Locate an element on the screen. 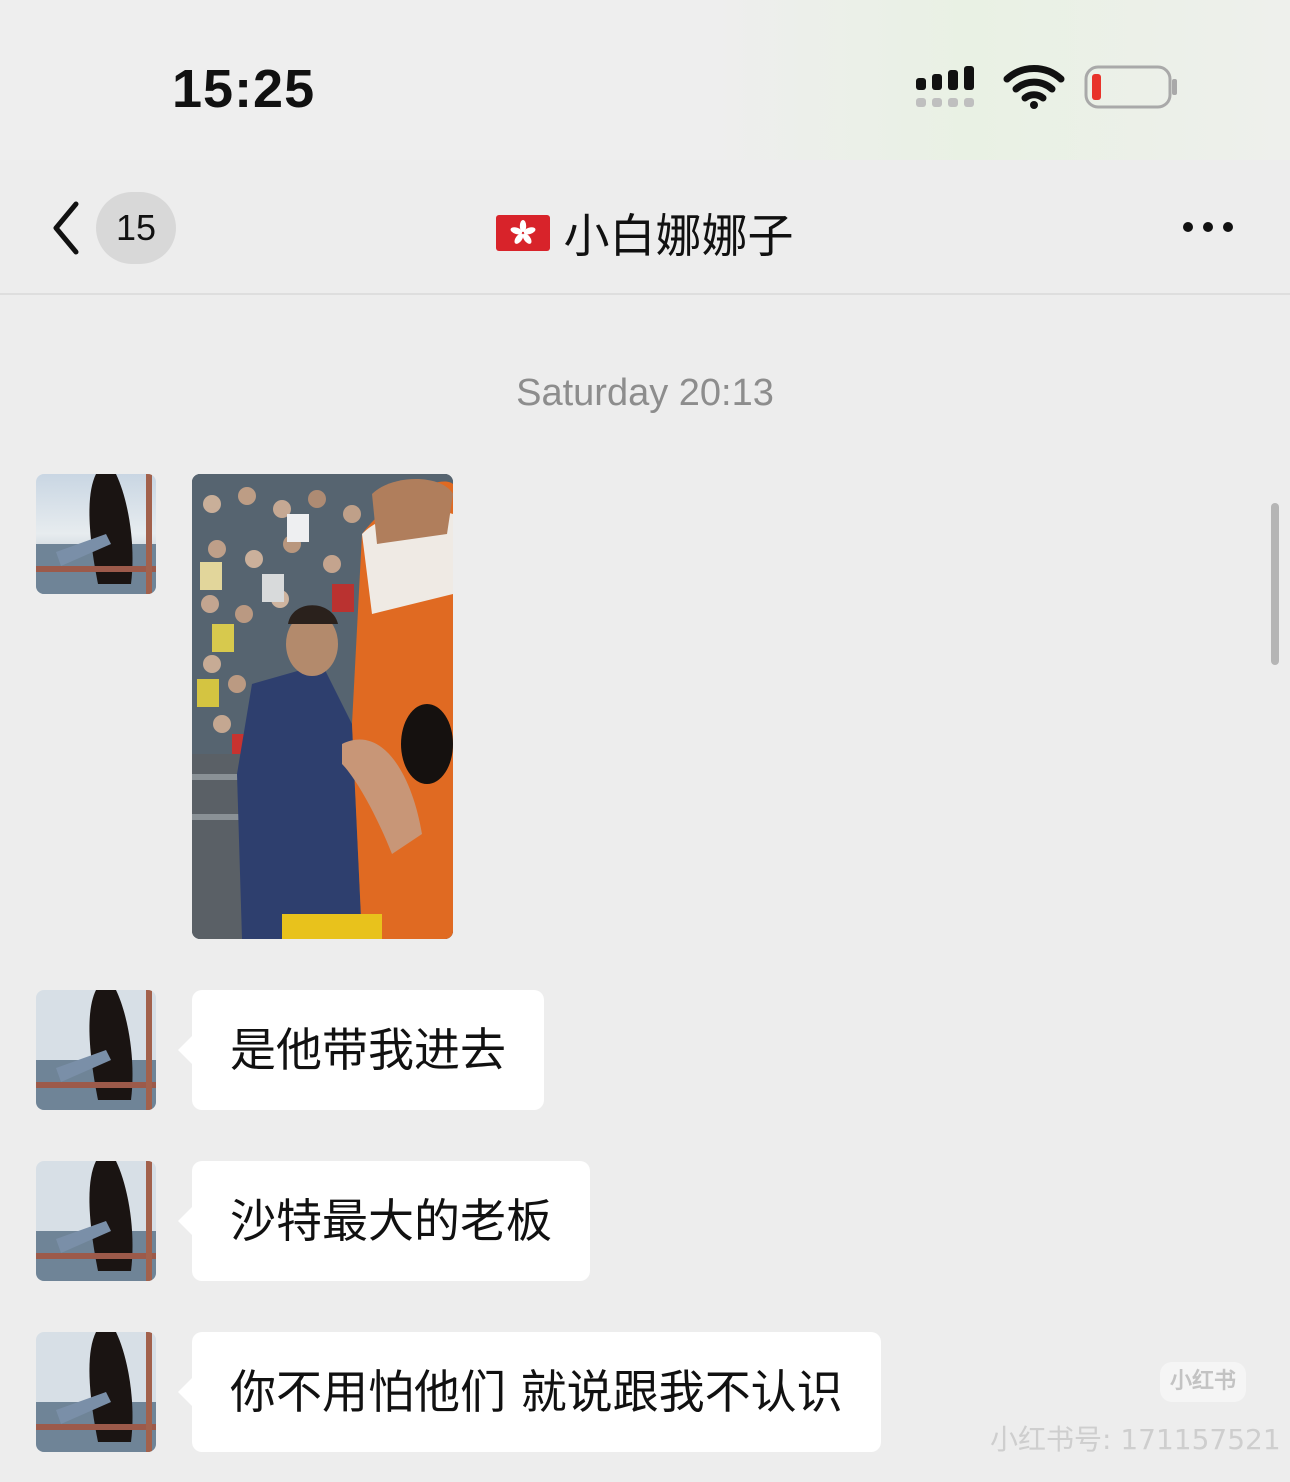 This screenshot has width=1290, height=1482. text-message-bubble: 沙特最大的老板 is located at coordinates (384, 1221).